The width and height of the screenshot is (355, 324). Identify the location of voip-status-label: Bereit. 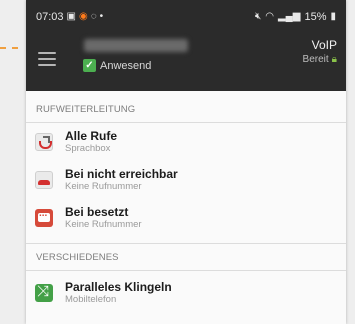
(315, 59).